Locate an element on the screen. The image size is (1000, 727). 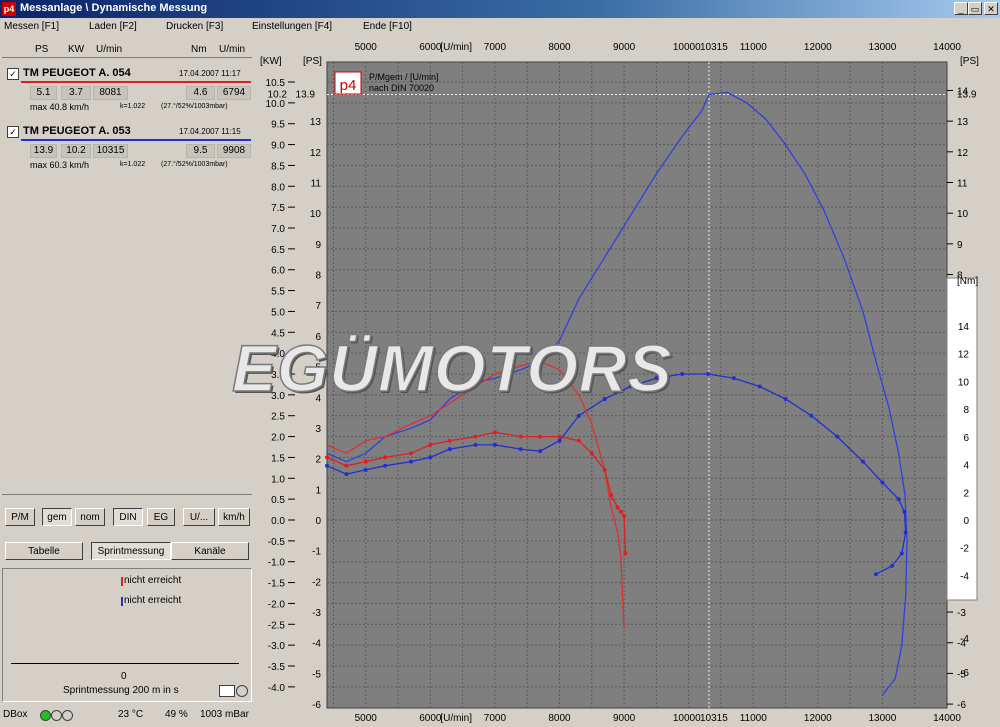
kmh-toggle-button: km/h is located at coordinates (234, 517).